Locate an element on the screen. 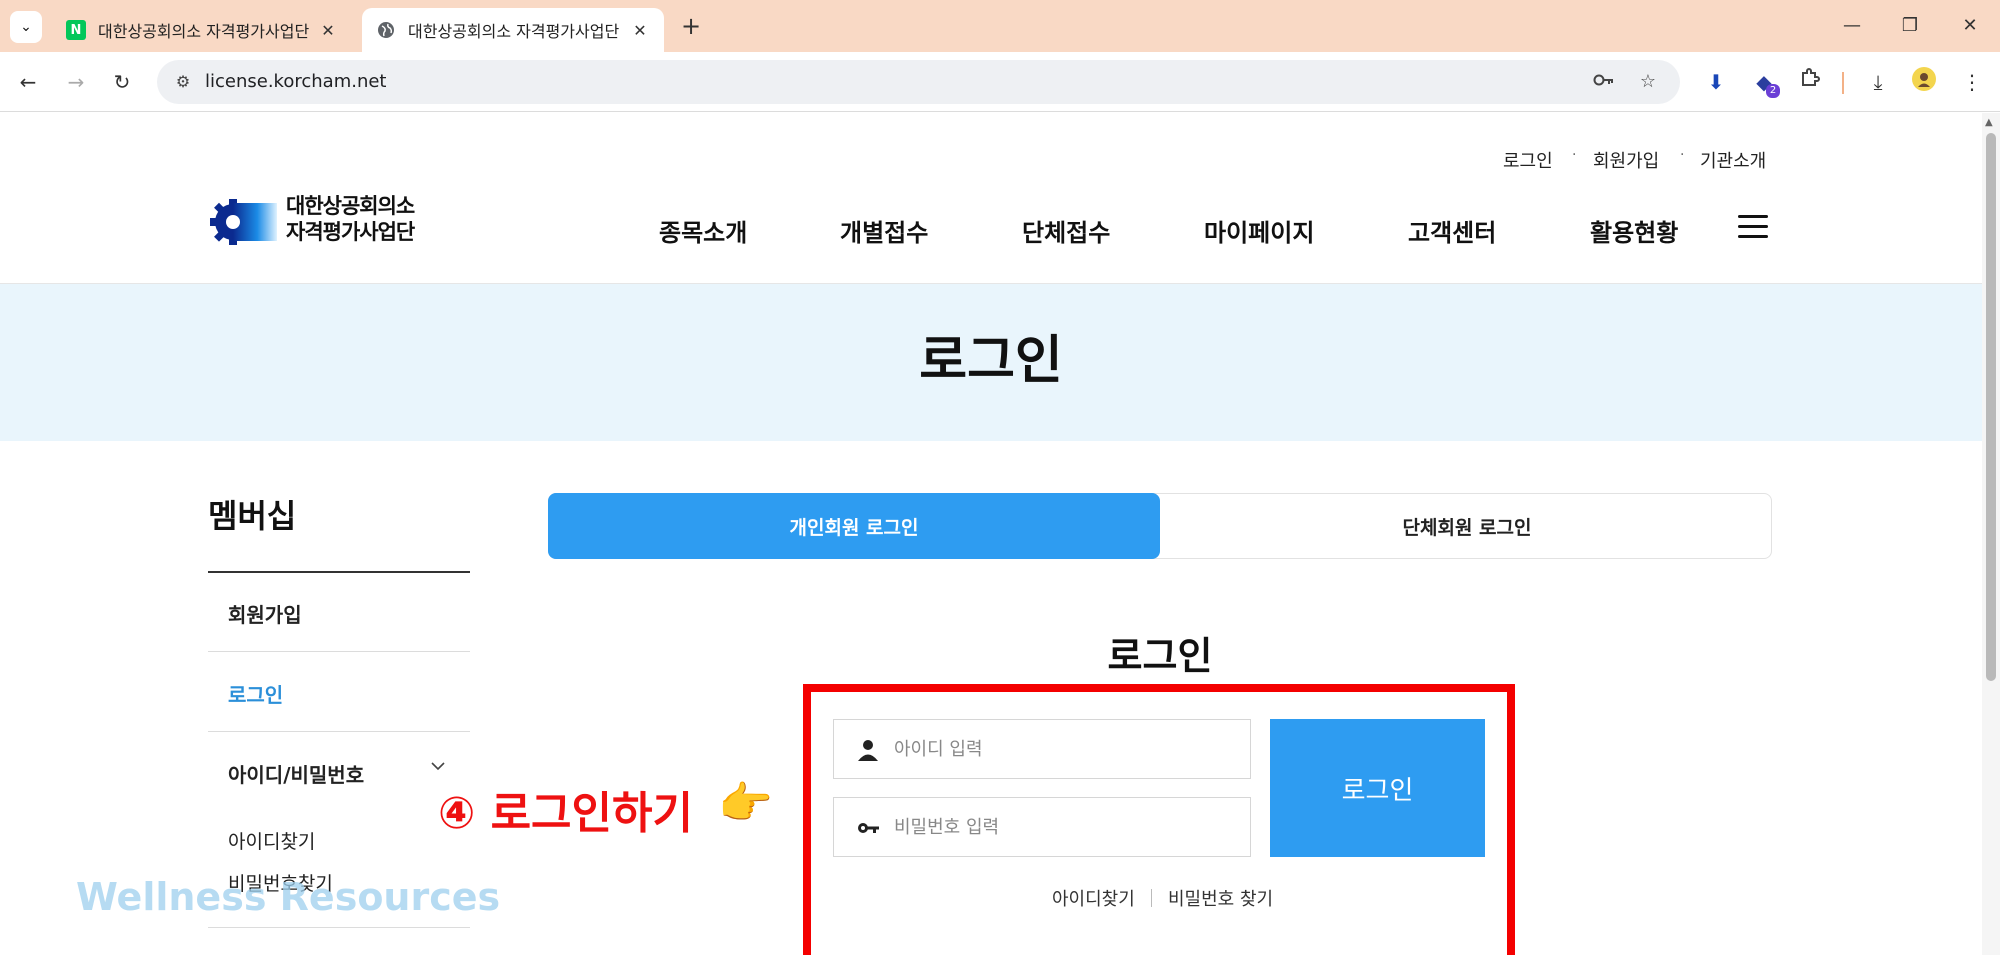  browser-tab-2: 대한상공회의소 자격평가사업단 ✕ is located at coordinates (513, 30).